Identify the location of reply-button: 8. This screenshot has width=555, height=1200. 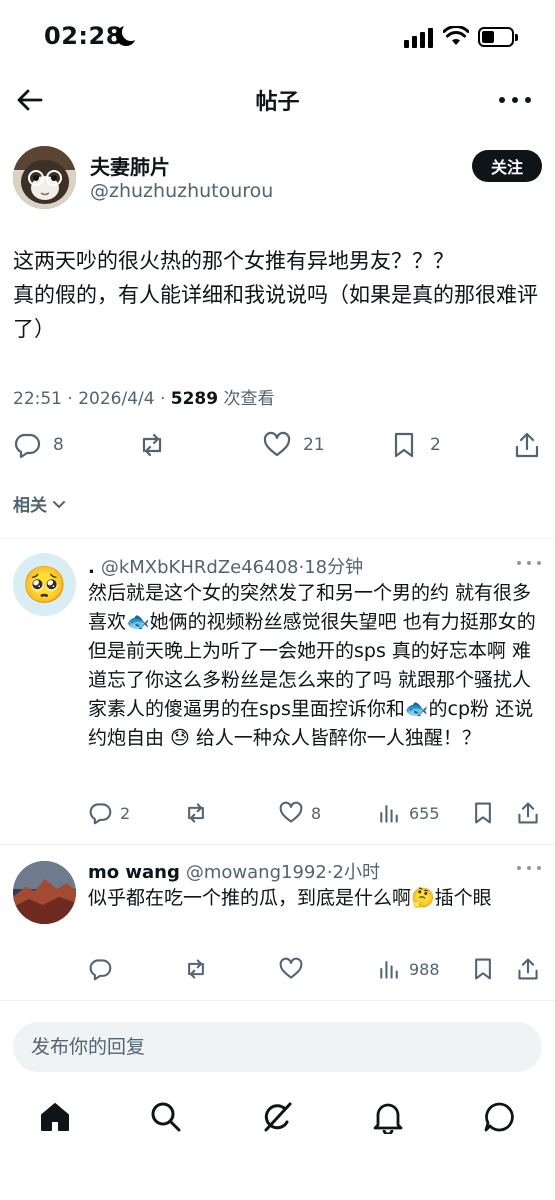
(38, 445).